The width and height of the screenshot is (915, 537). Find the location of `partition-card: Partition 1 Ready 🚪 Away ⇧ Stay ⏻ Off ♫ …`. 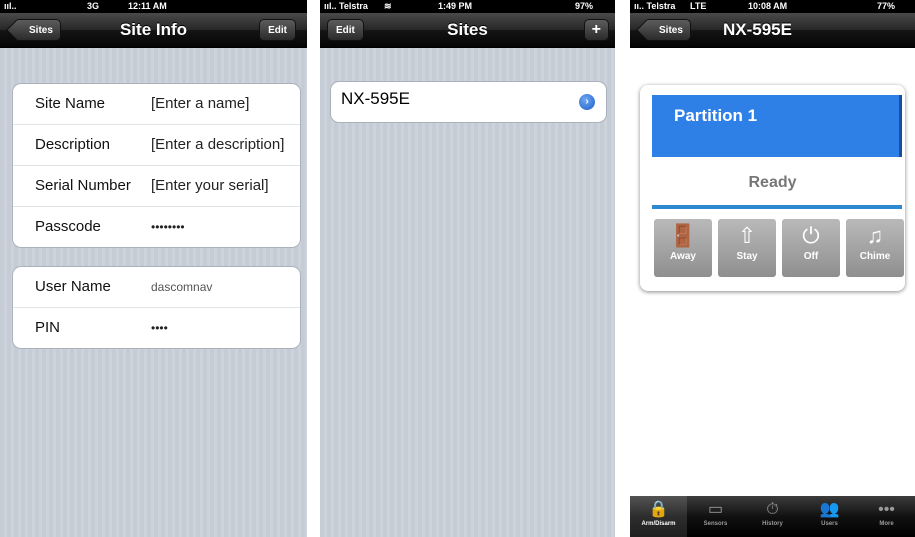

partition-card: Partition 1 Ready 🚪 Away ⇧ Stay ⏻ Off ♫ … is located at coordinates (772, 188).